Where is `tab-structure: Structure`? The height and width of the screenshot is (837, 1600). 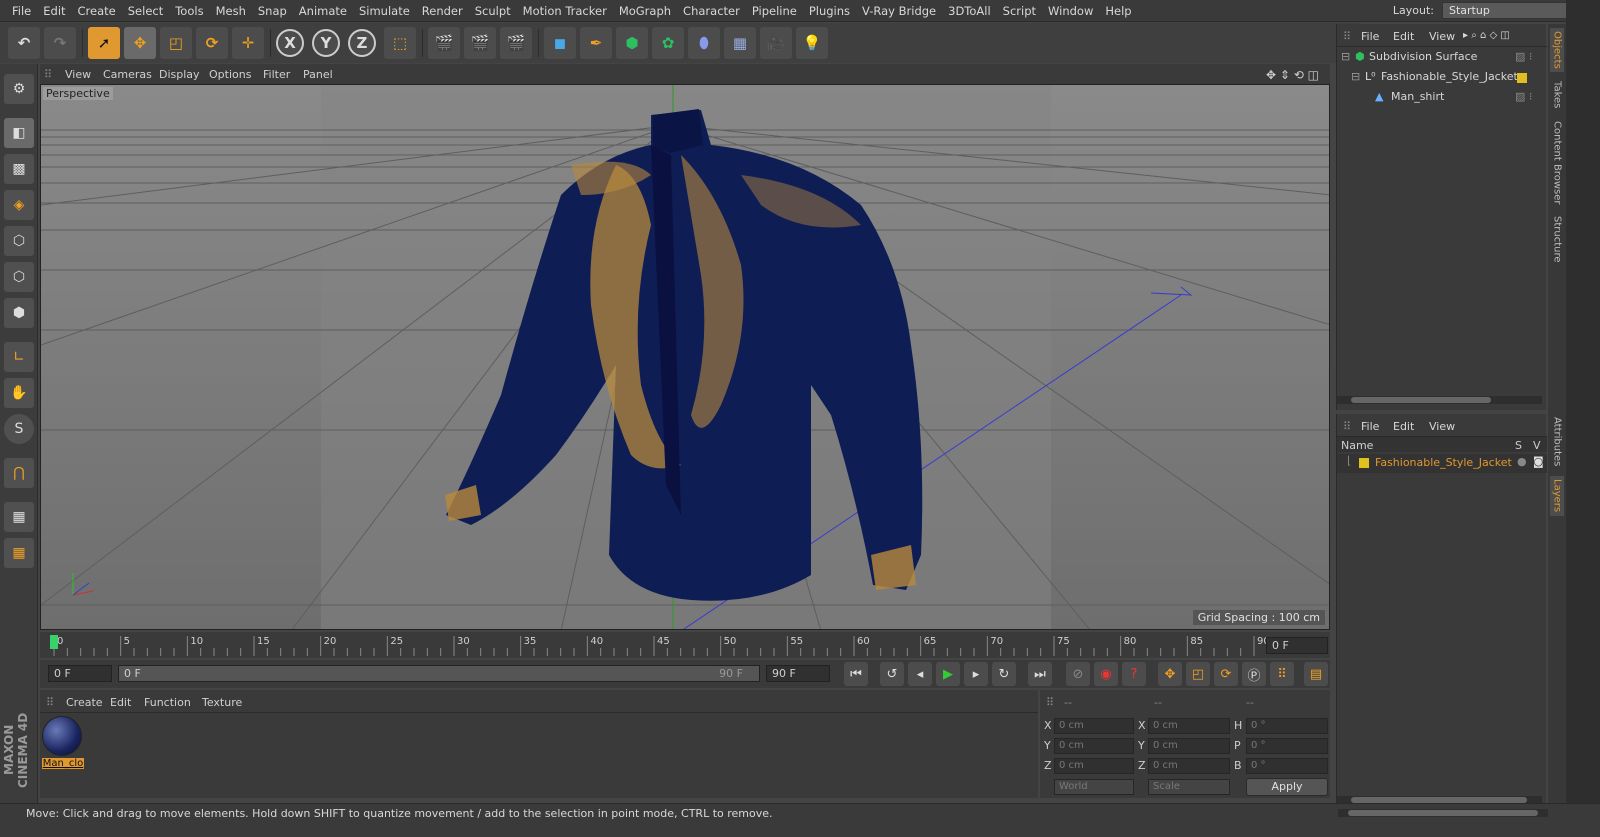 tab-structure: Structure is located at coordinates (1557, 239).